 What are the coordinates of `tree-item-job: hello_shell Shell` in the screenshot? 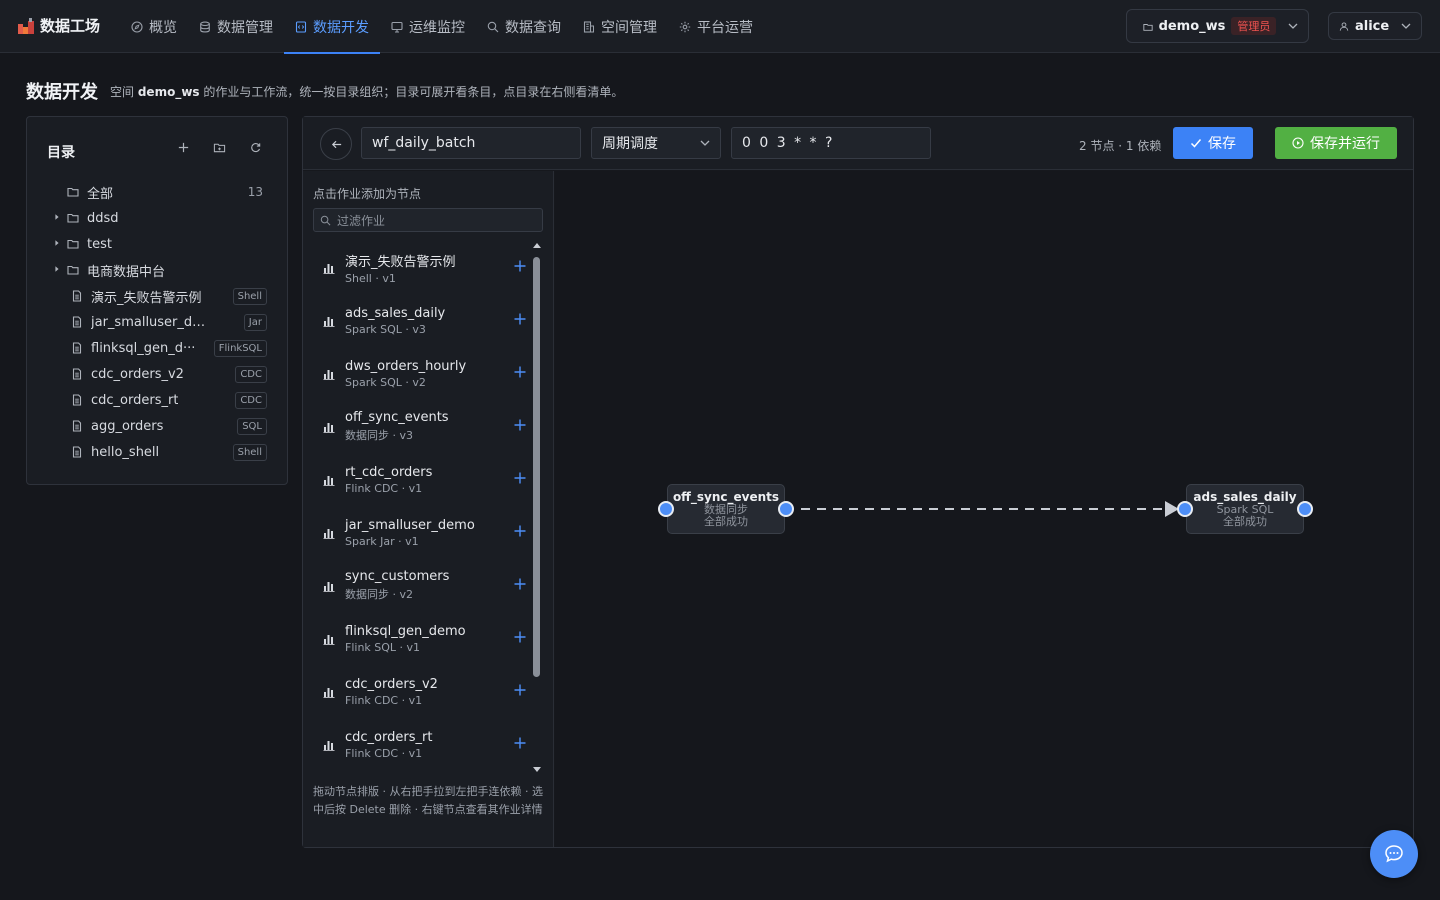 It's located at (158, 452).